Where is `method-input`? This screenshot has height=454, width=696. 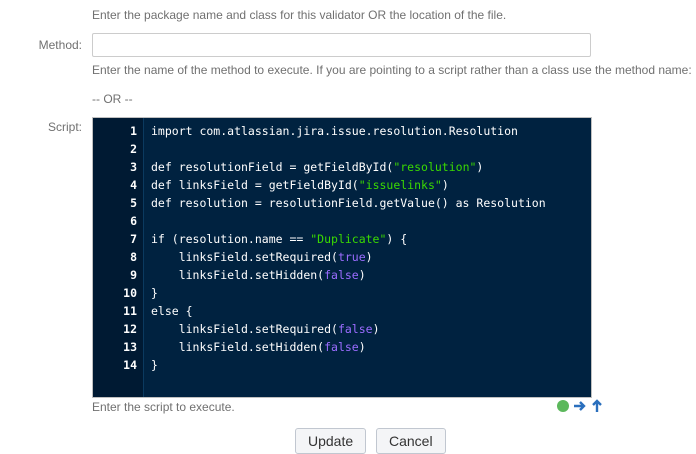 method-input is located at coordinates (341, 45).